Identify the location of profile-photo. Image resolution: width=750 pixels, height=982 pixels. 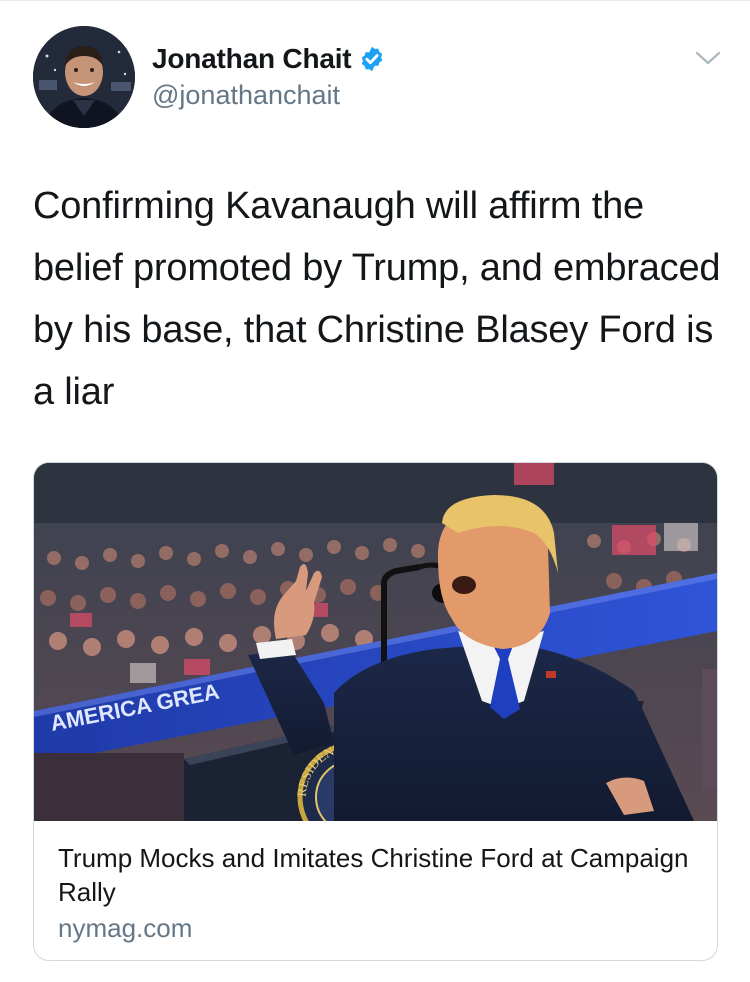
(84, 77).